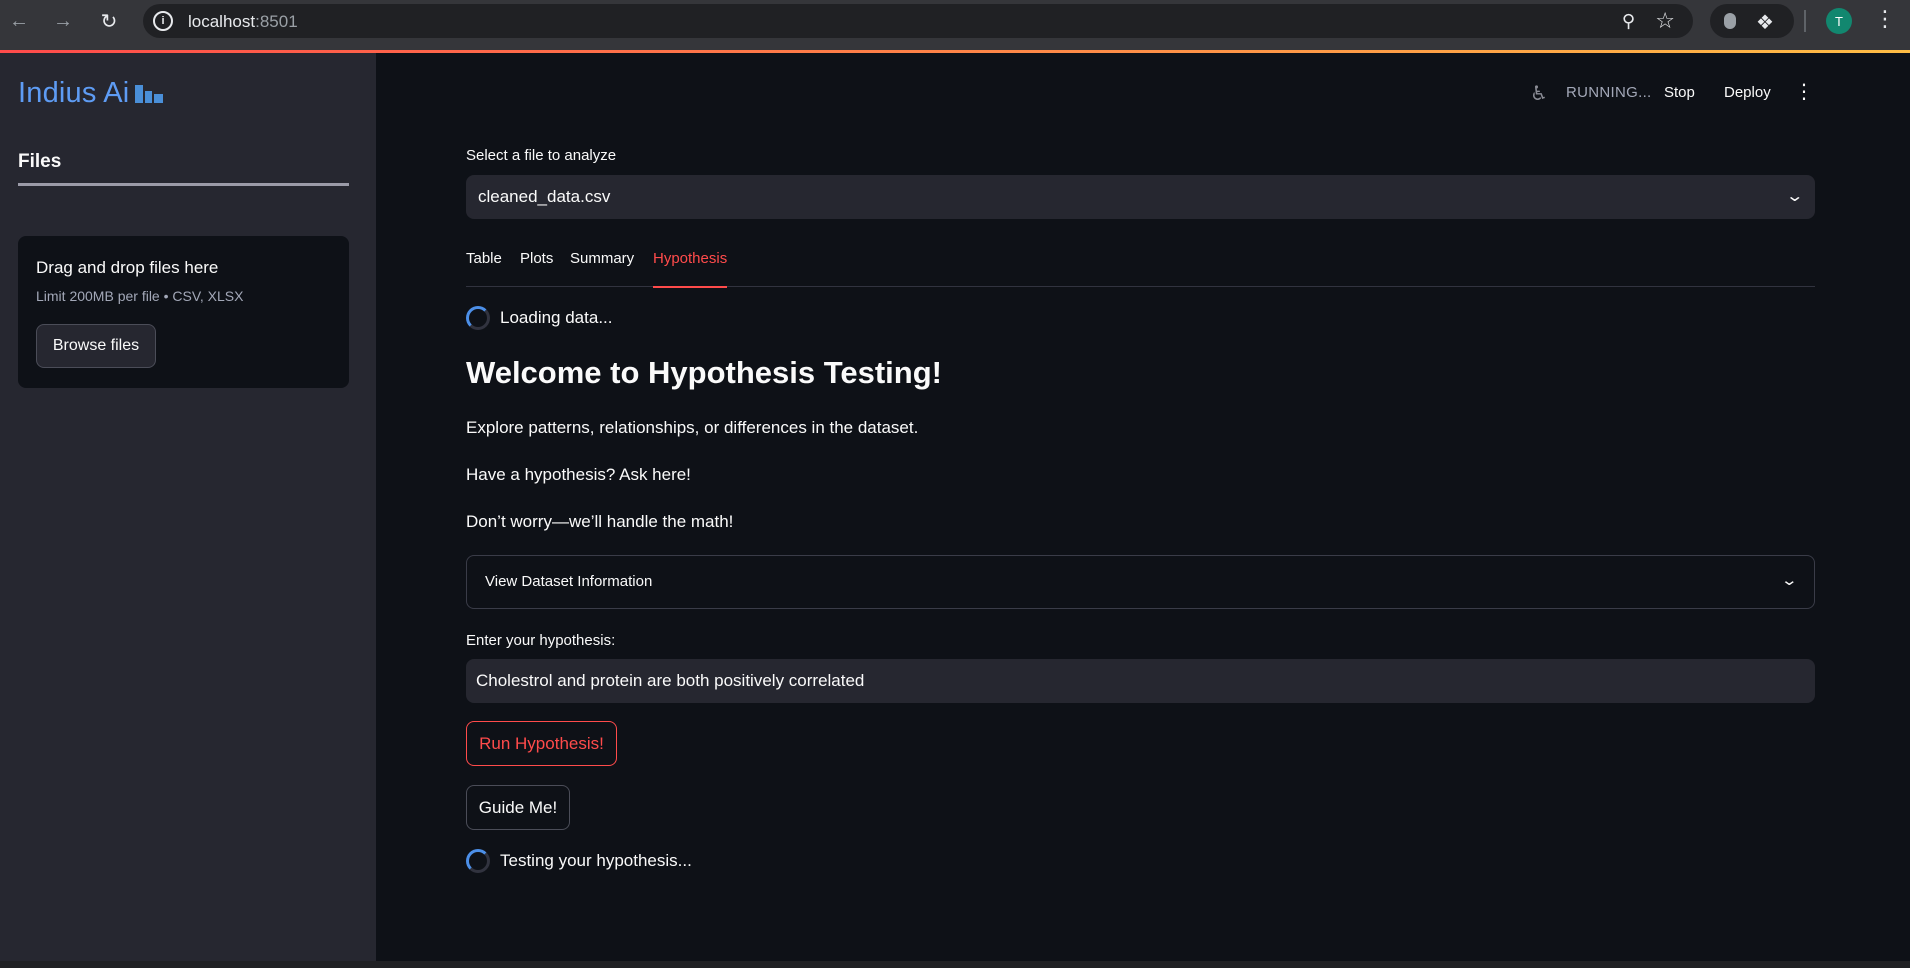 The width and height of the screenshot is (1910, 968). I want to click on profile-avatar: T, so click(1839, 21).